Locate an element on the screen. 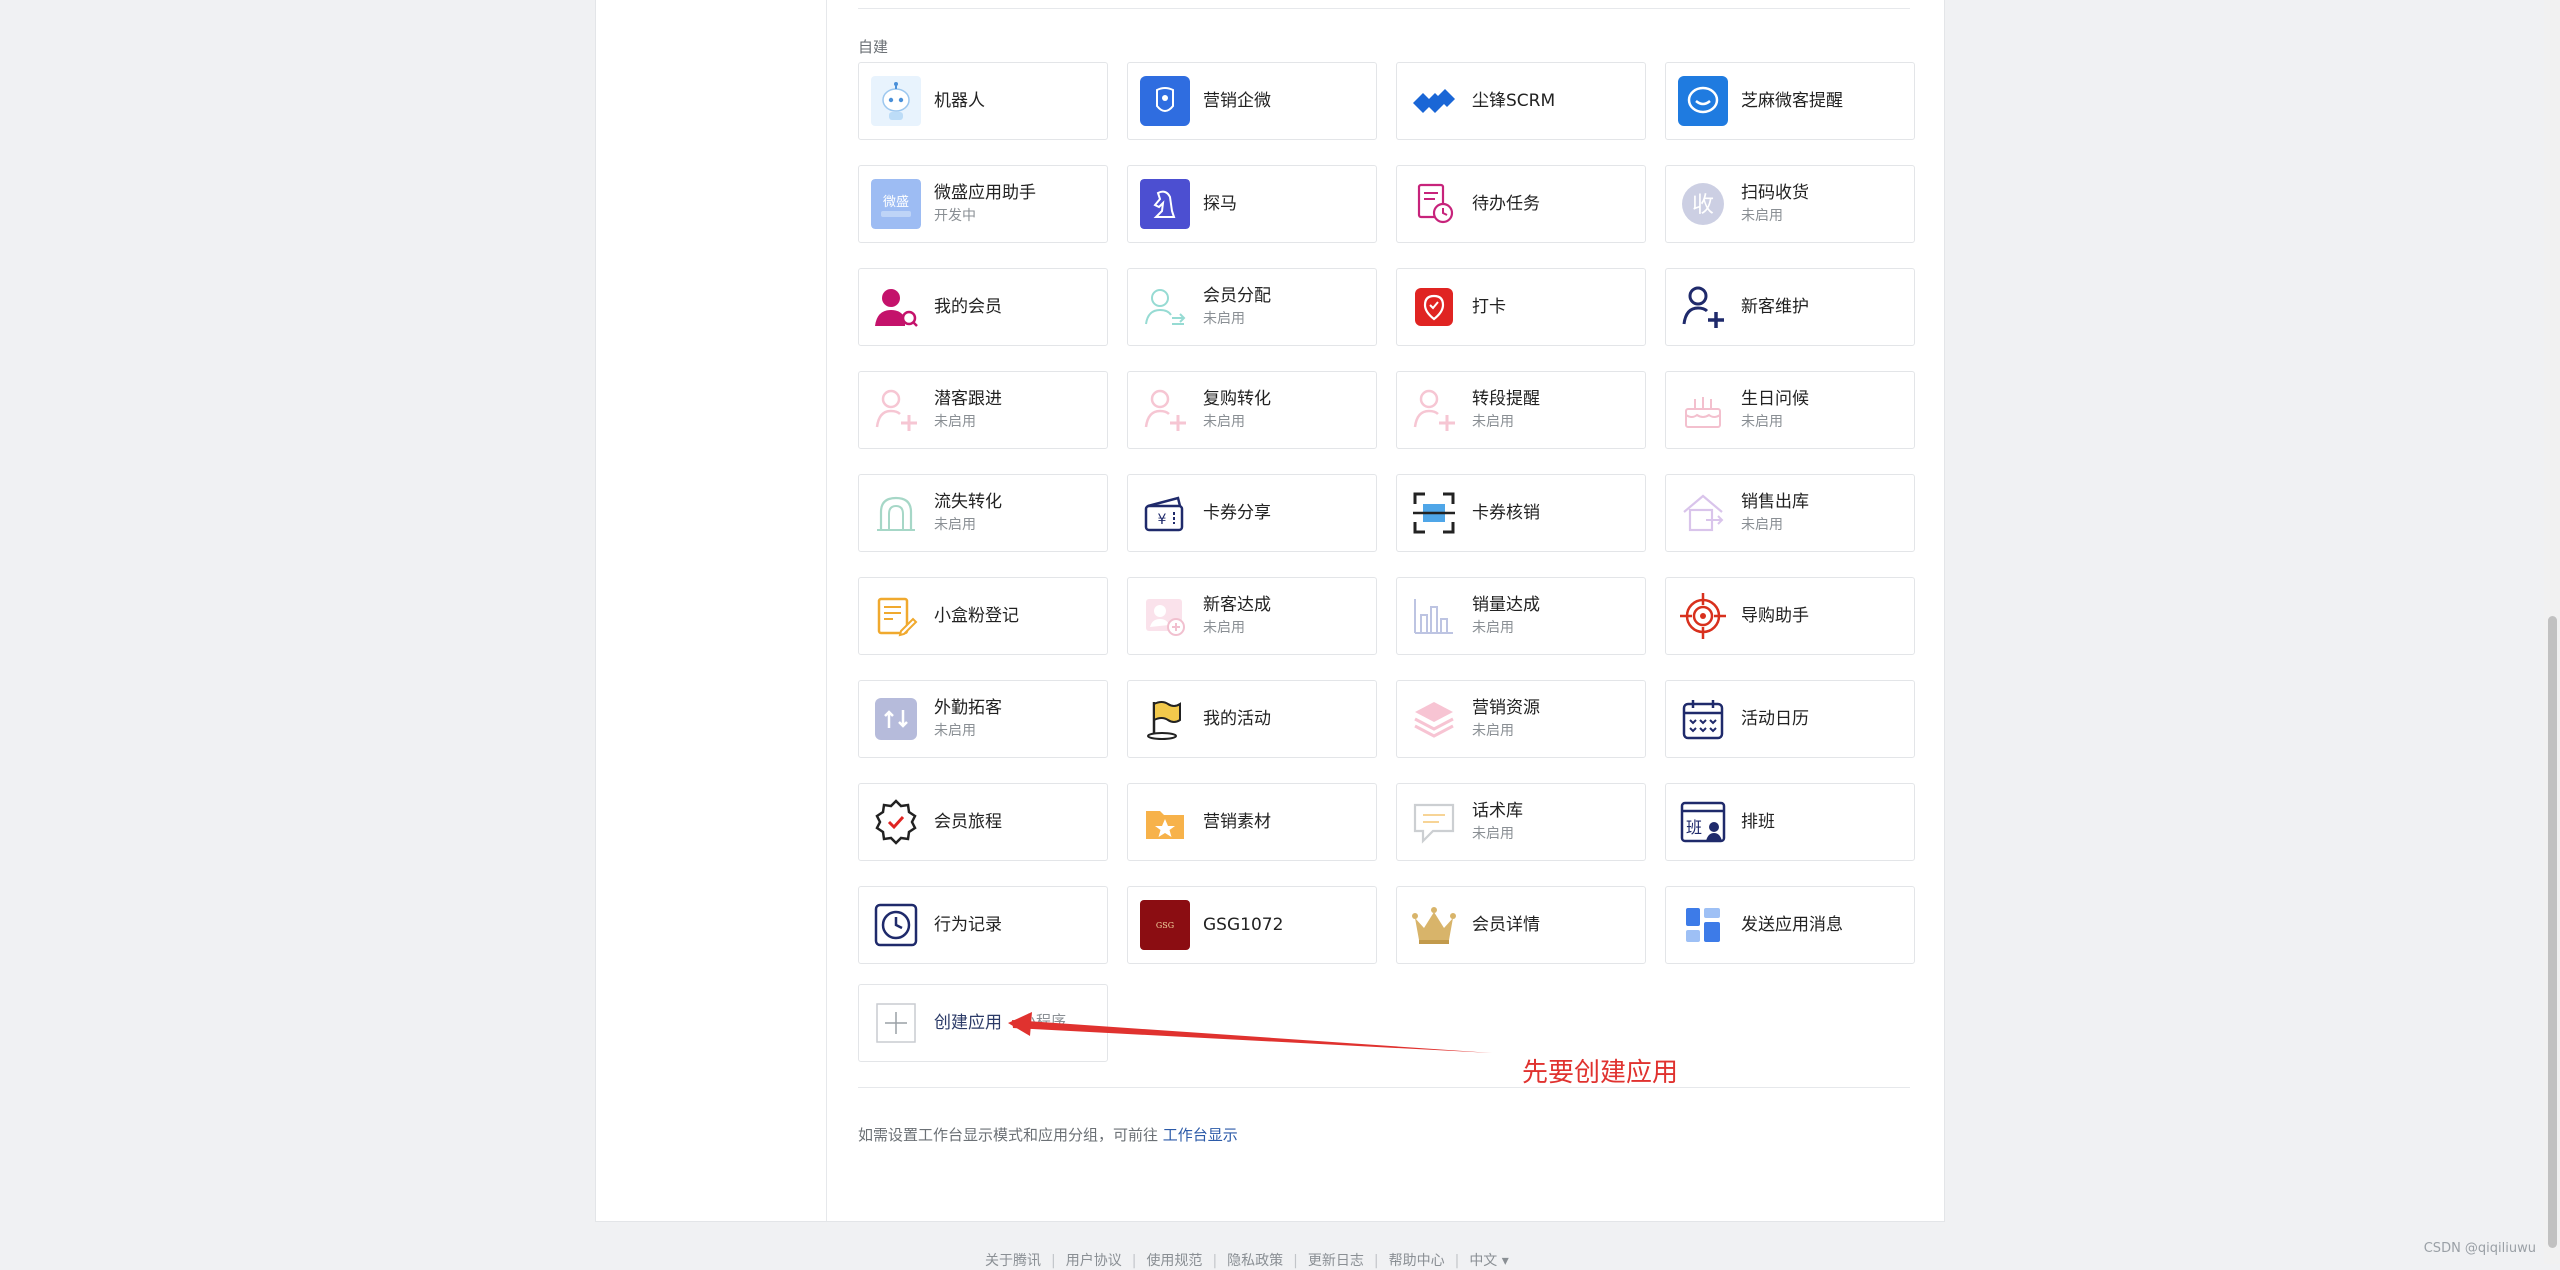  task-clock-icon is located at coordinates (1434, 204).